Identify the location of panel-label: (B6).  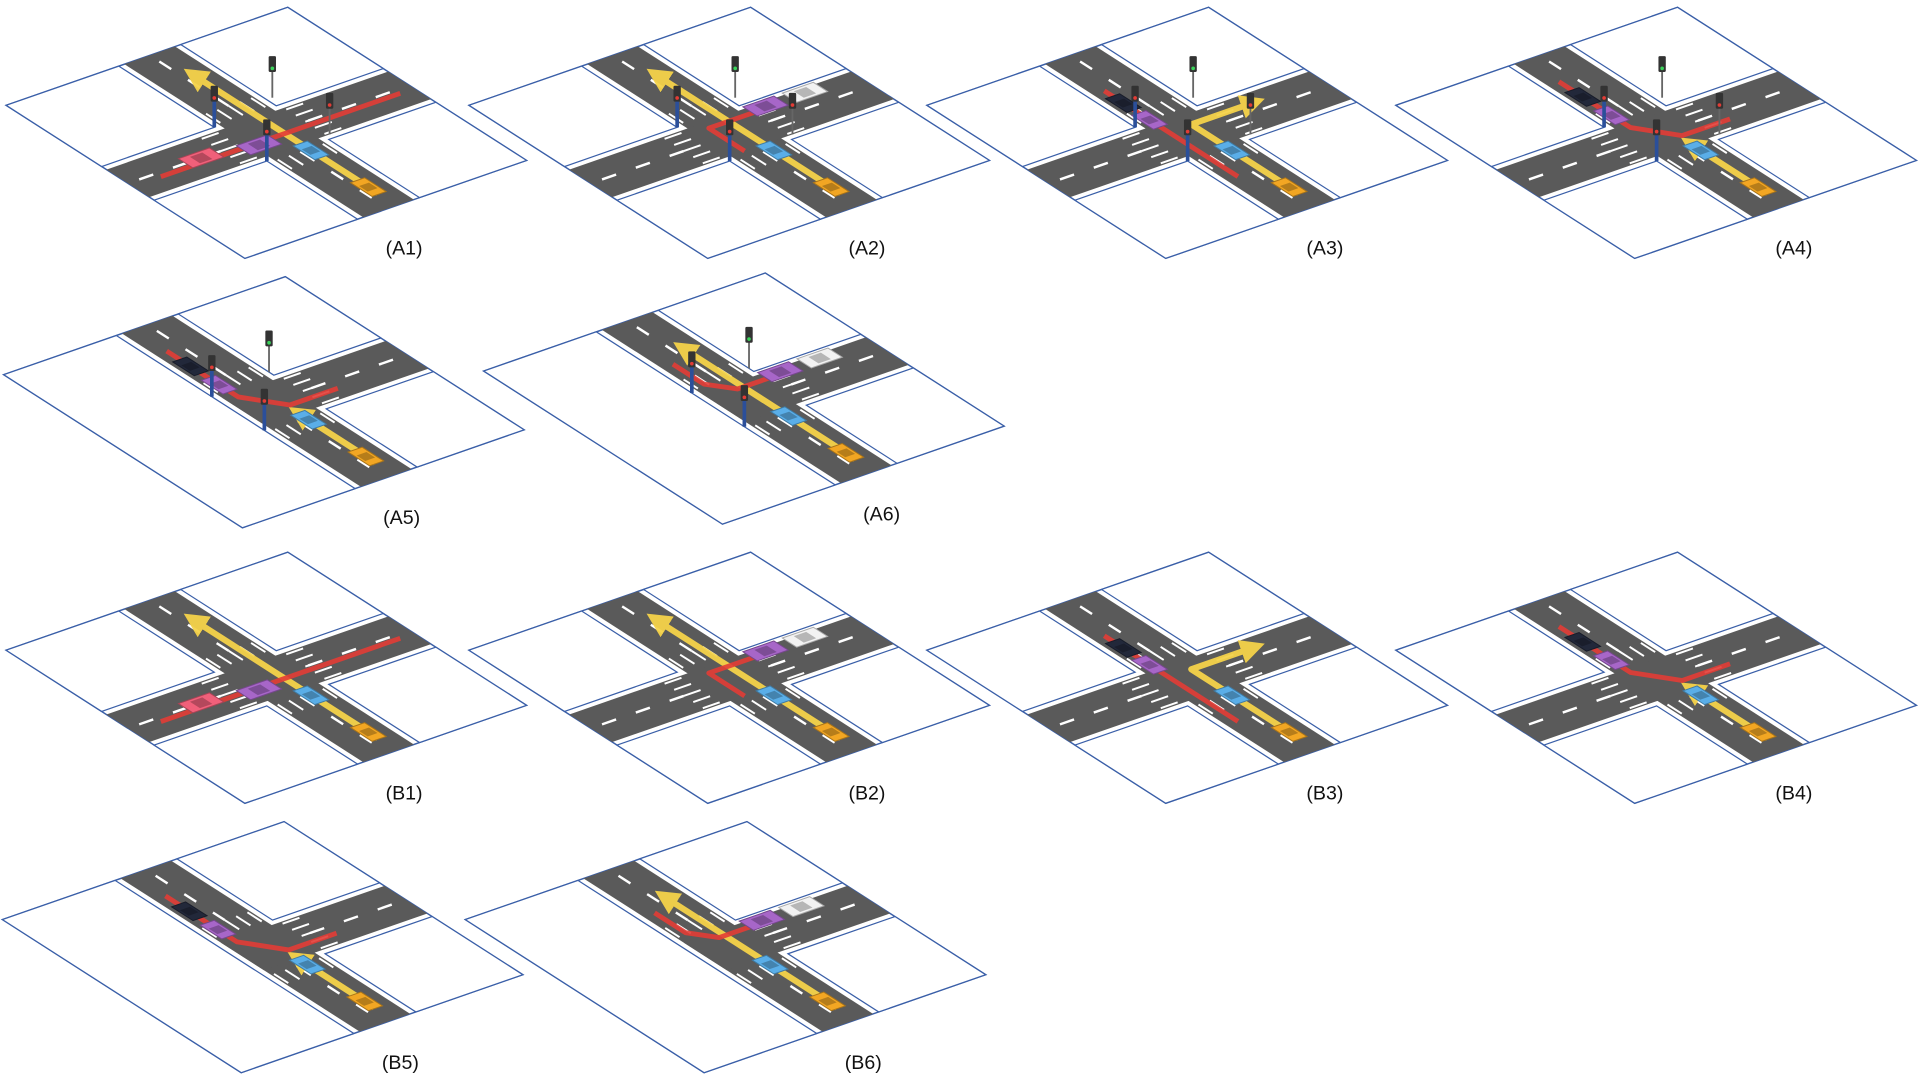
(863, 1063).